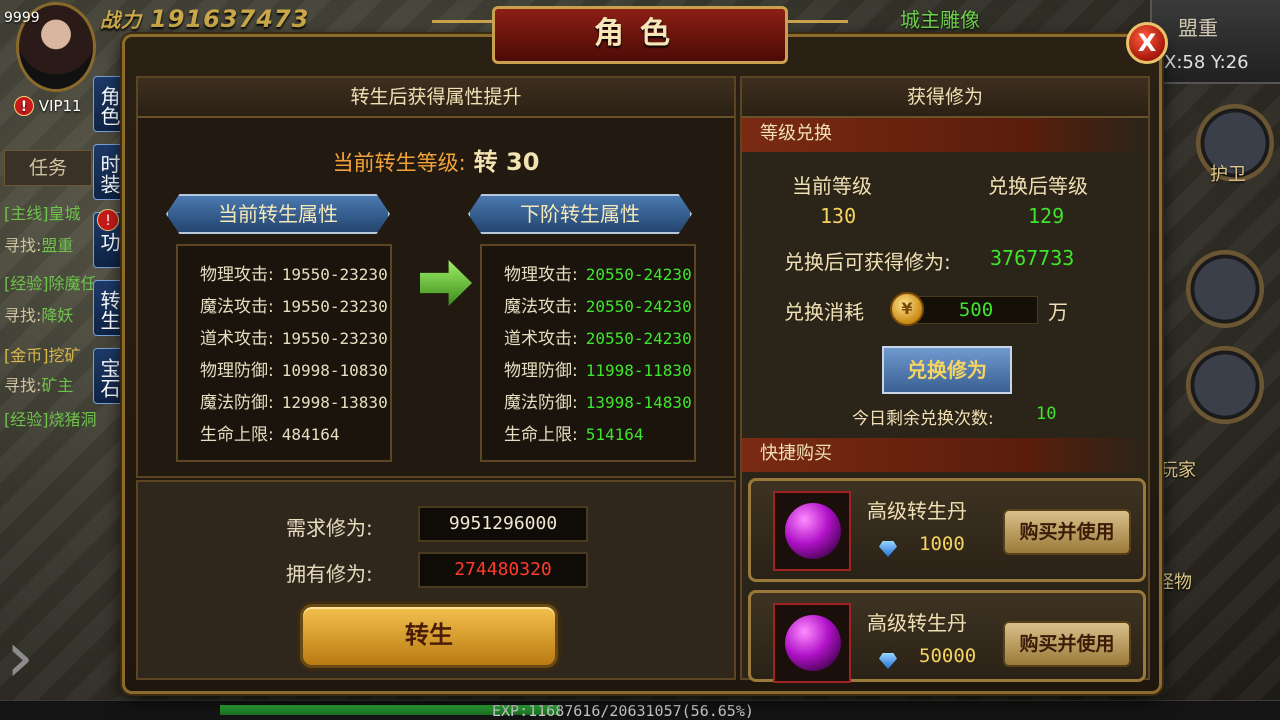 The height and width of the screenshot is (720, 1280). I want to click on attr-row: 魔法防御: 12998-13830, so click(294, 400).